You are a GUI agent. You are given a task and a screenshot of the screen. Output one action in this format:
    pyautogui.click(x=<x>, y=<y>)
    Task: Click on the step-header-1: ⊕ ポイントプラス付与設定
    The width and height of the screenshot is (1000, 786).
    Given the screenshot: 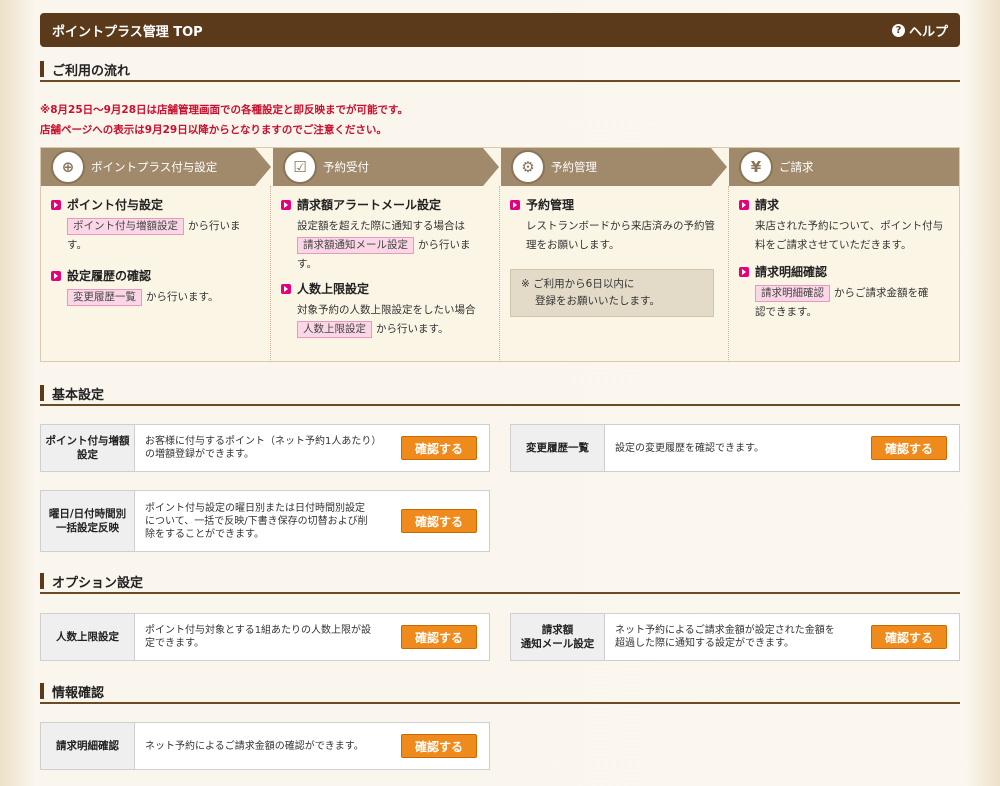 What is the action you would take?
    pyautogui.click(x=148, y=167)
    